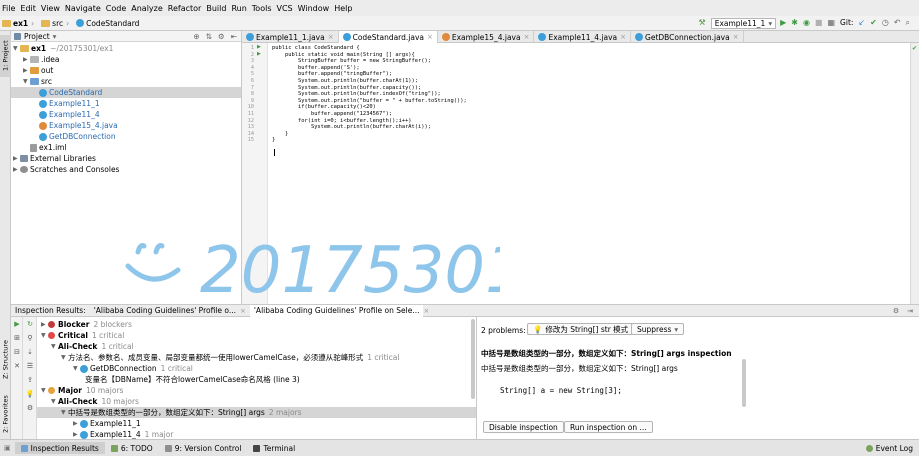  Describe the element at coordinates (17, 352) in the screenshot. I see `collapse-icon: ⊟` at that location.